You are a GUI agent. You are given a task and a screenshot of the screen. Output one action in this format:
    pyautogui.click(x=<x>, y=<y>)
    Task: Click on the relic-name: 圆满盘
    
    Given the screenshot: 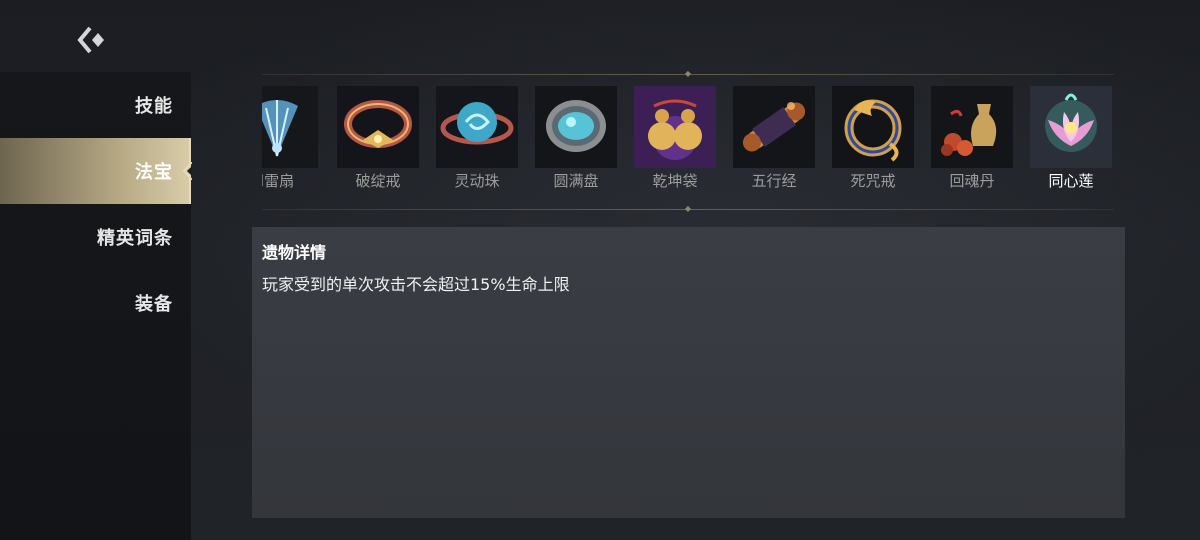 What is the action you would take?
    pyautogui.click(x=576, y=181)
    